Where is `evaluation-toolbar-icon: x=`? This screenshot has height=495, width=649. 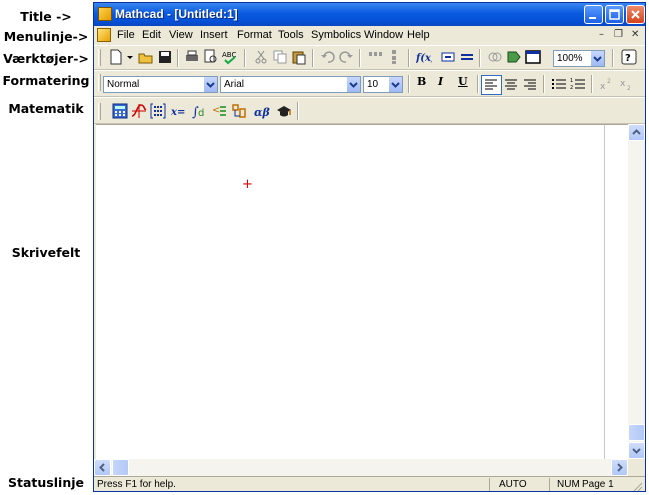
evaluation-toolbar-icon: x= is located at coordinates (178, 112).